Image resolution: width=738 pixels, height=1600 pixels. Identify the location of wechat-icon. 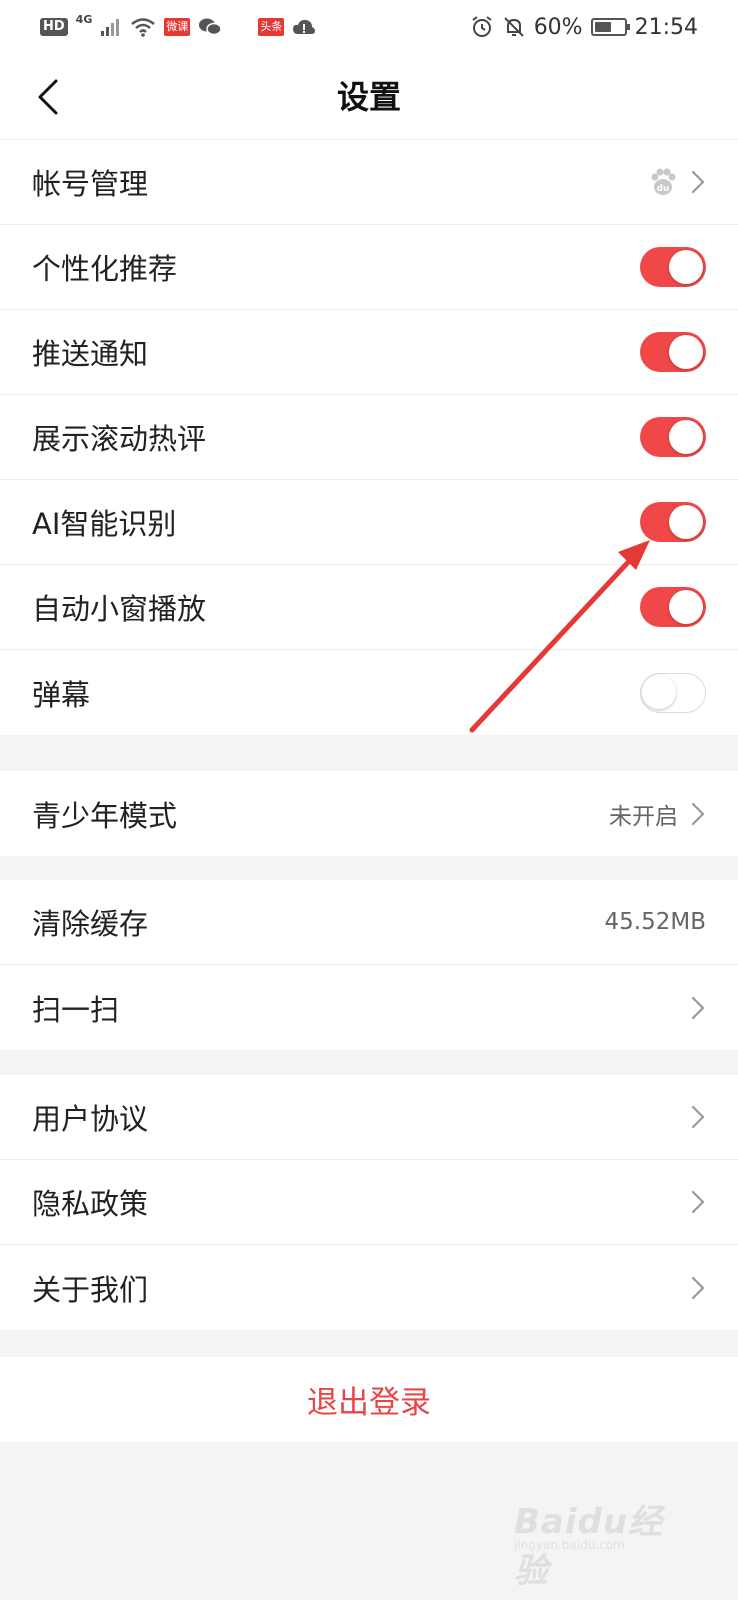
(211, 27).